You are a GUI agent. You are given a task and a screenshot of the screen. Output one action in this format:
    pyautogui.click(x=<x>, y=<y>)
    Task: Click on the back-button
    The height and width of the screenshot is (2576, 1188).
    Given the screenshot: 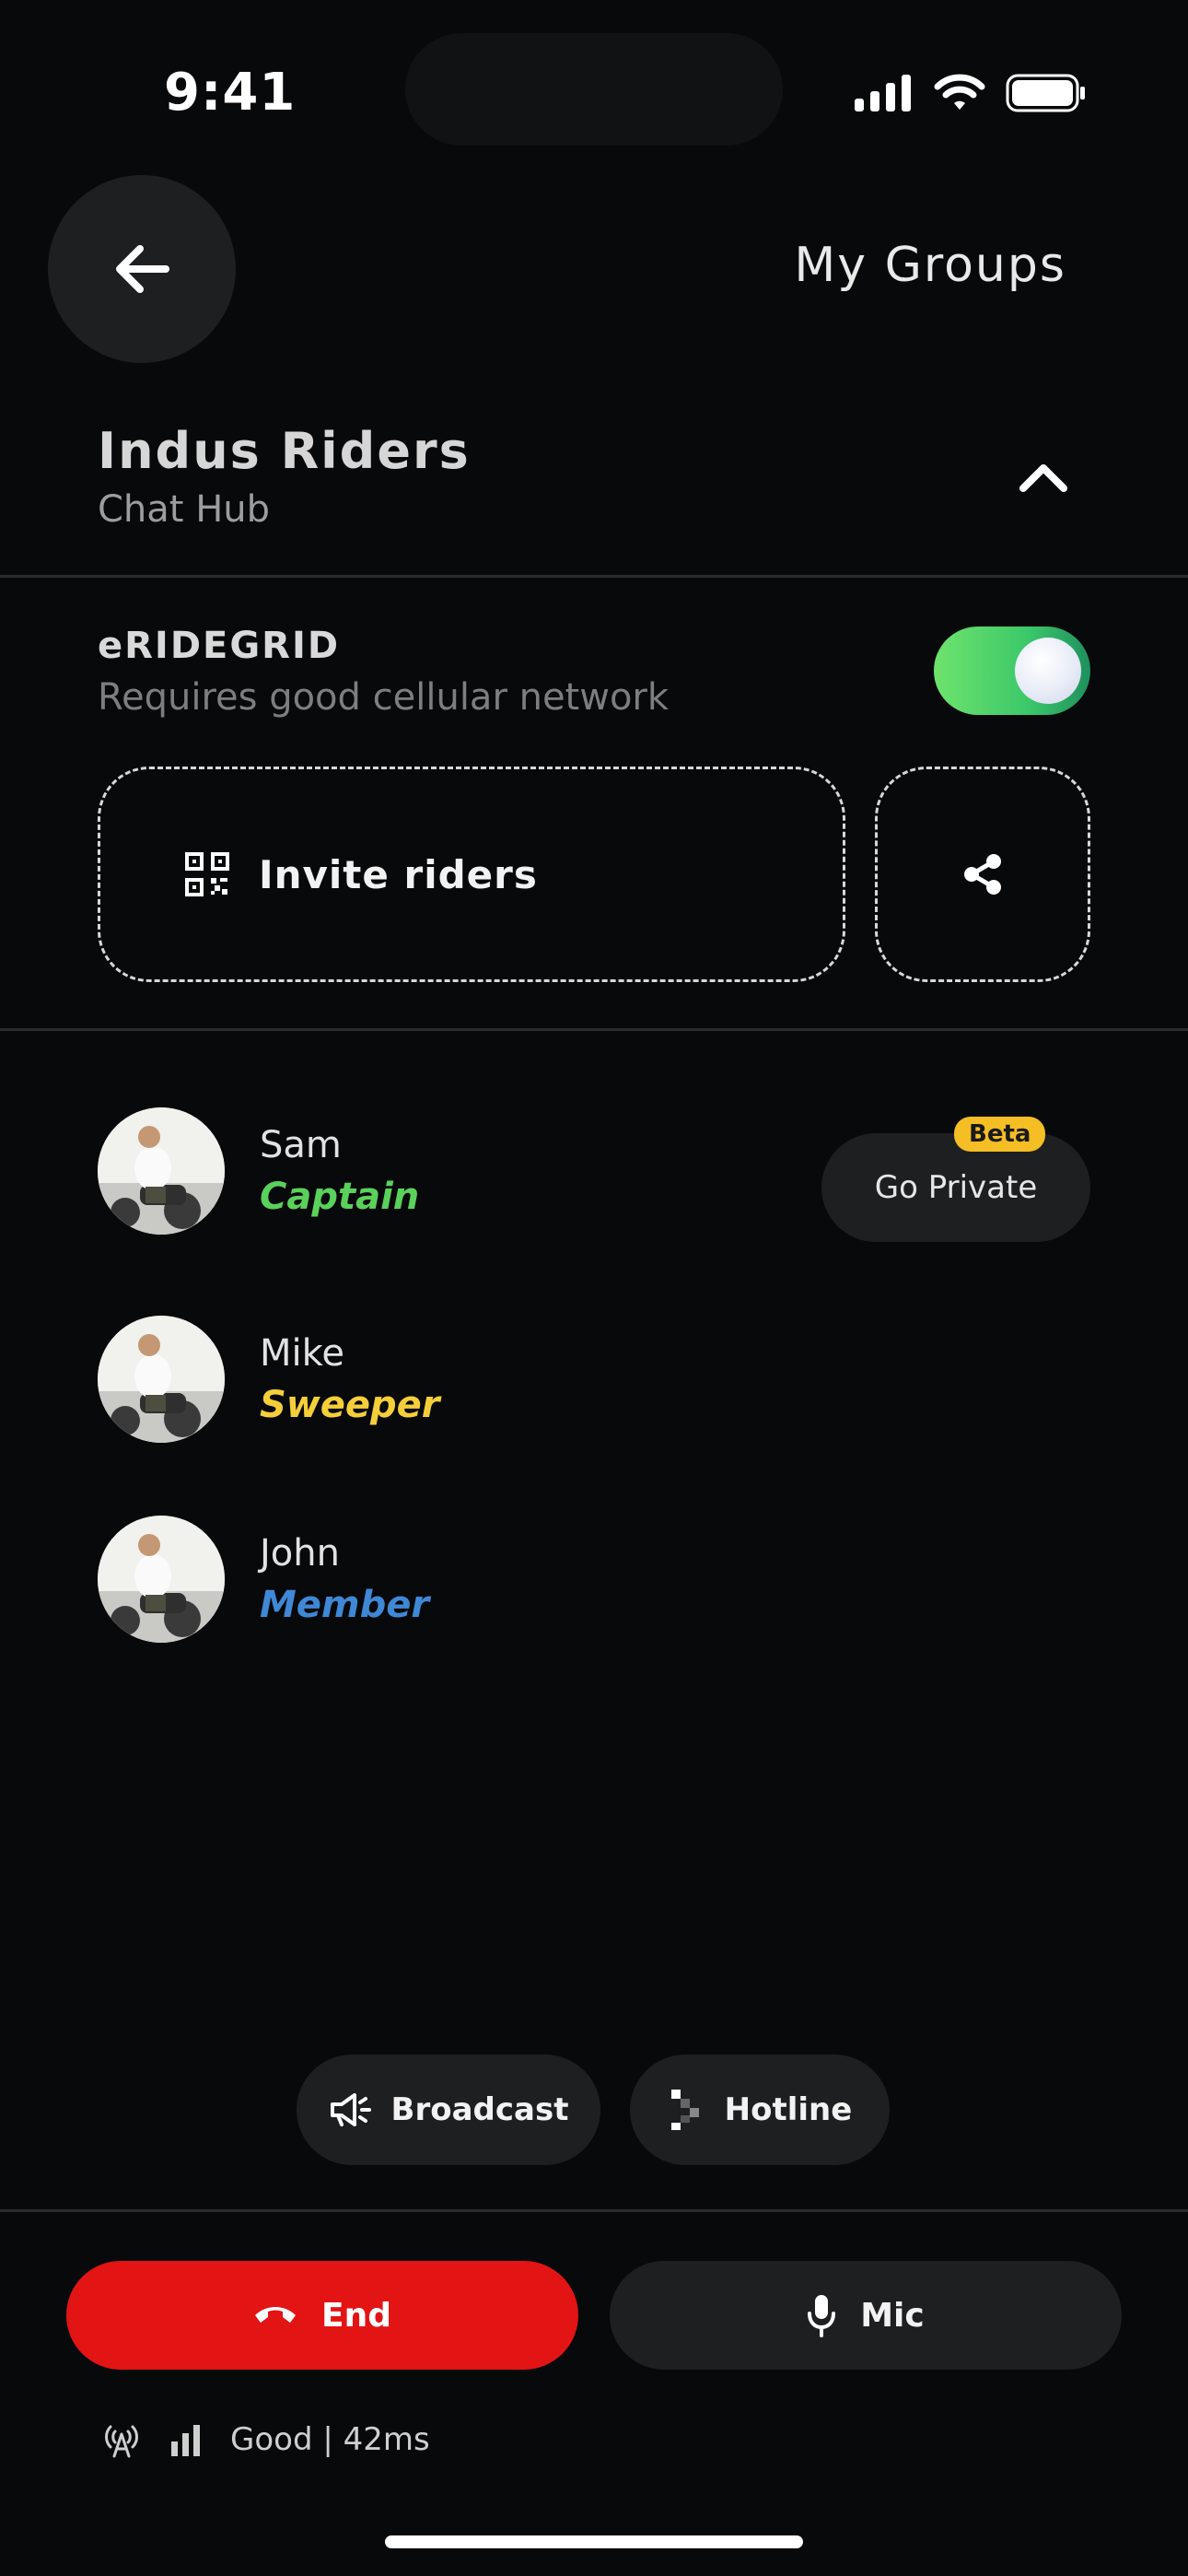 What is the action you would take?
    pyautogui.click(x=142, y=269)
    